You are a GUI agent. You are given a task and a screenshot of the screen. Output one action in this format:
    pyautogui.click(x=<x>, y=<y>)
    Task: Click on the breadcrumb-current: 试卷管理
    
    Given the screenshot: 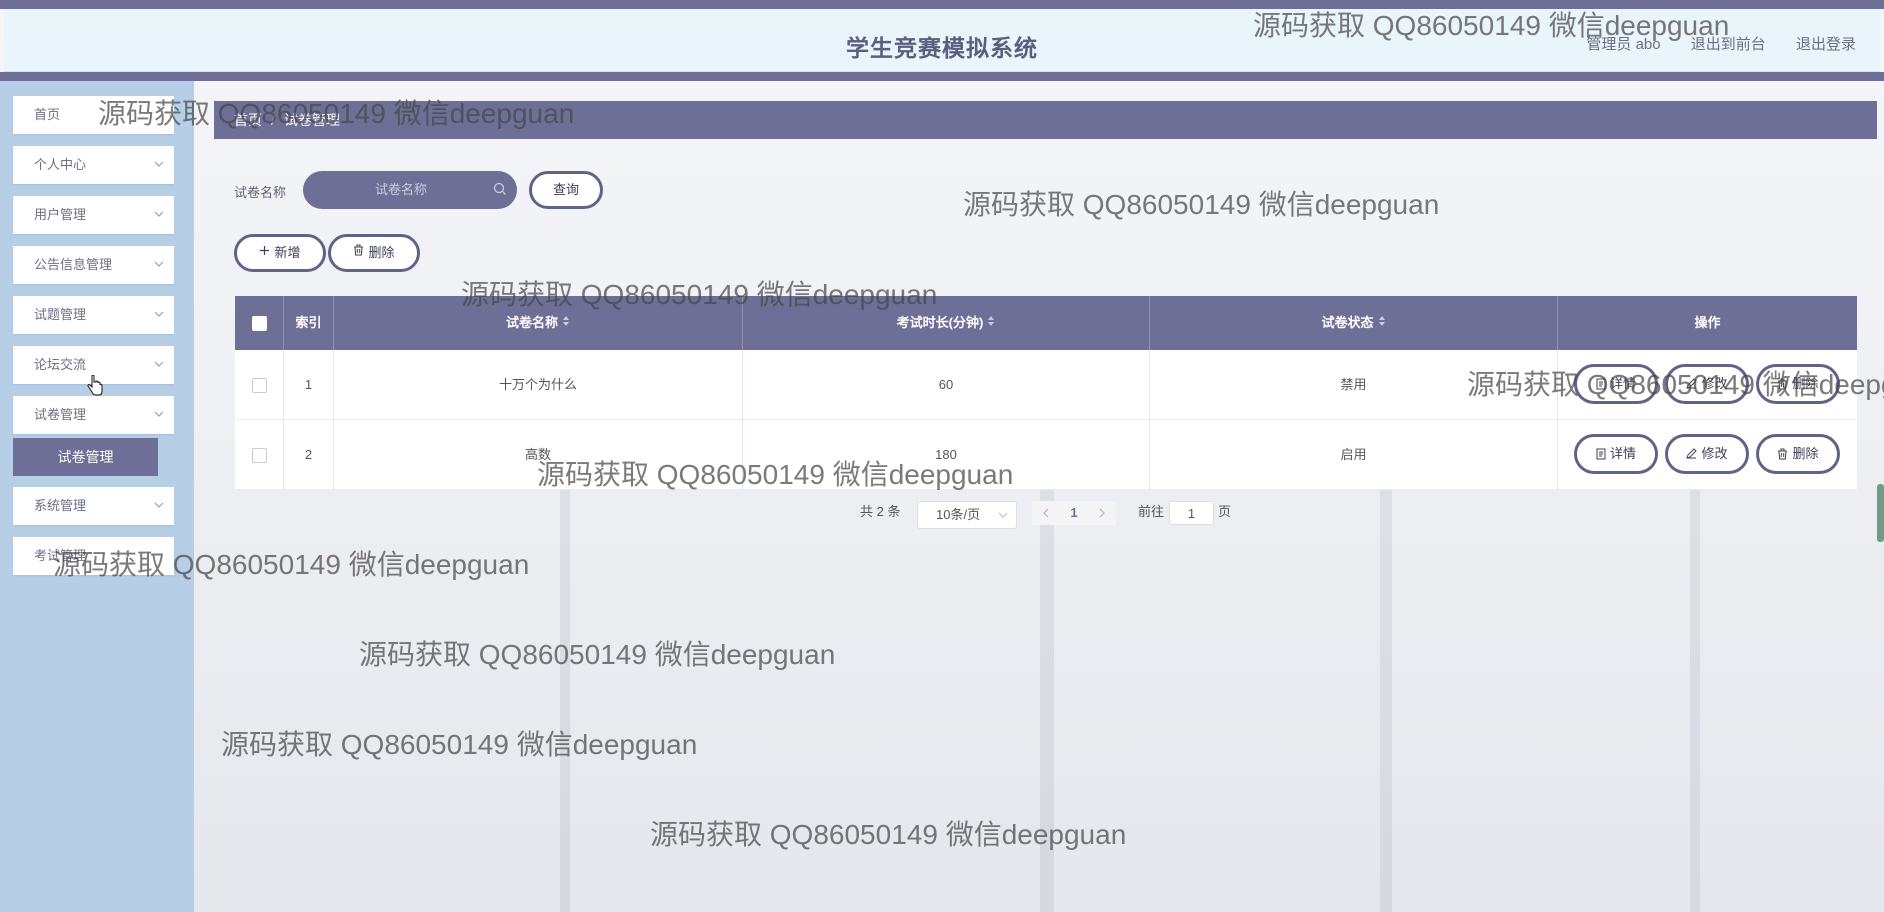 What is the action you would take?
    pyautogui.click(x=311, y=120)
    